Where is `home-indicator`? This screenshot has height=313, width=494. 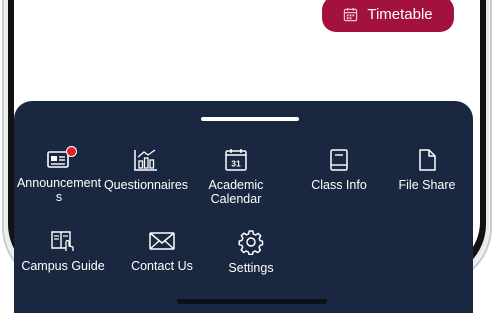 home-indicator is located at coordinates (252, 301).